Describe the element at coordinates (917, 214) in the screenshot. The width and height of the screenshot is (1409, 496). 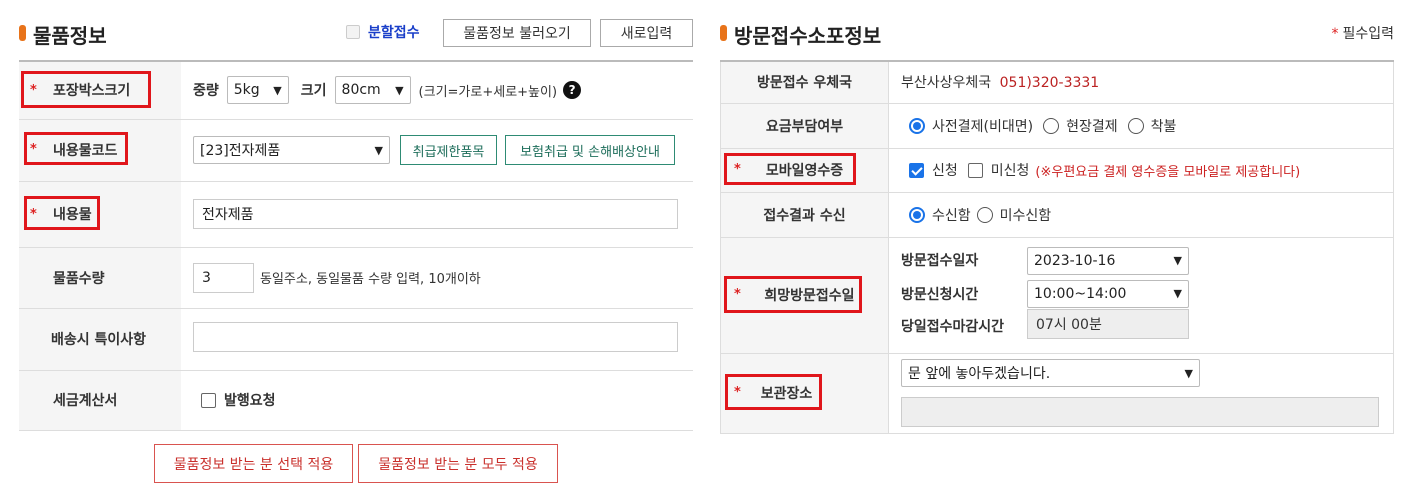
I see `receive-radio` at that location.